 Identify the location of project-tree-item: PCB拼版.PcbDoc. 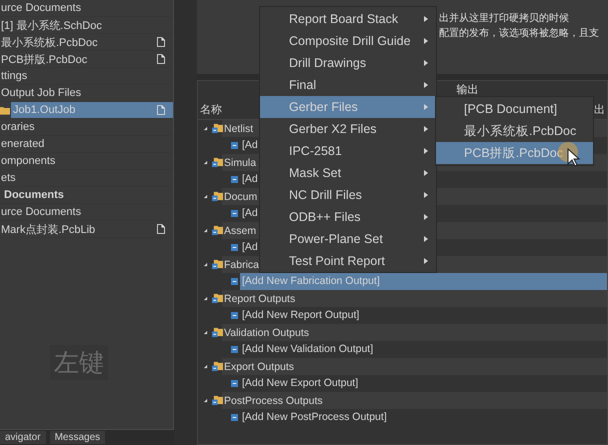
(86, 59).